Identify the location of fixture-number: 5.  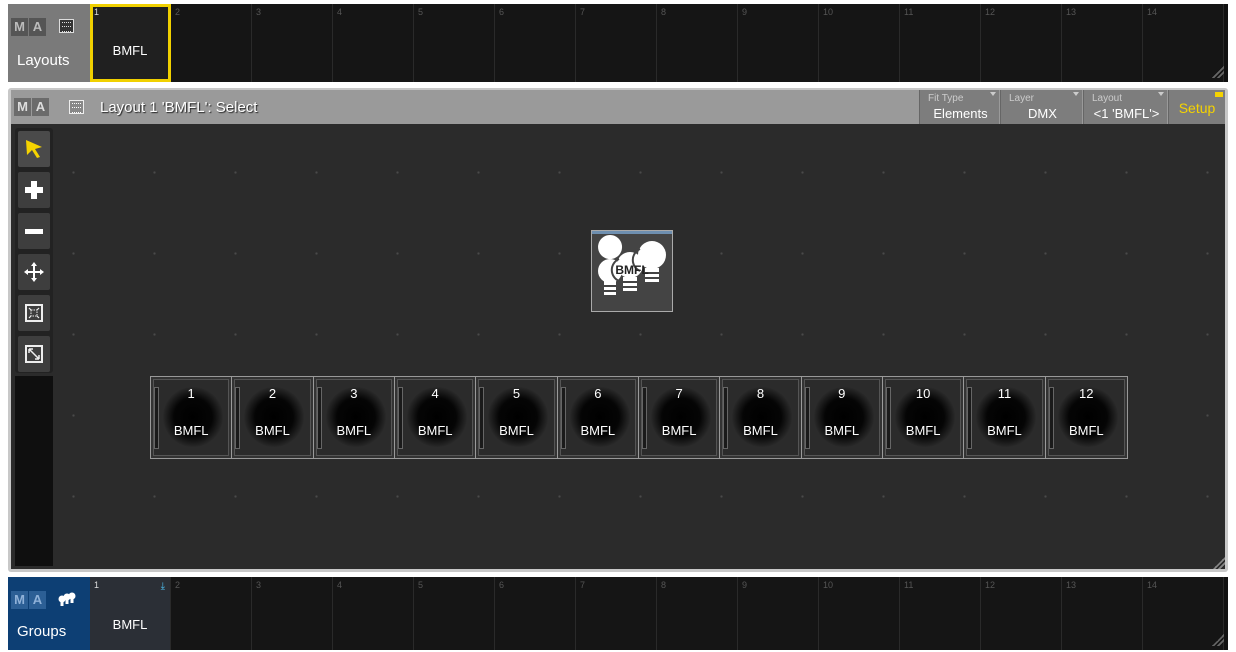
(516, 393).